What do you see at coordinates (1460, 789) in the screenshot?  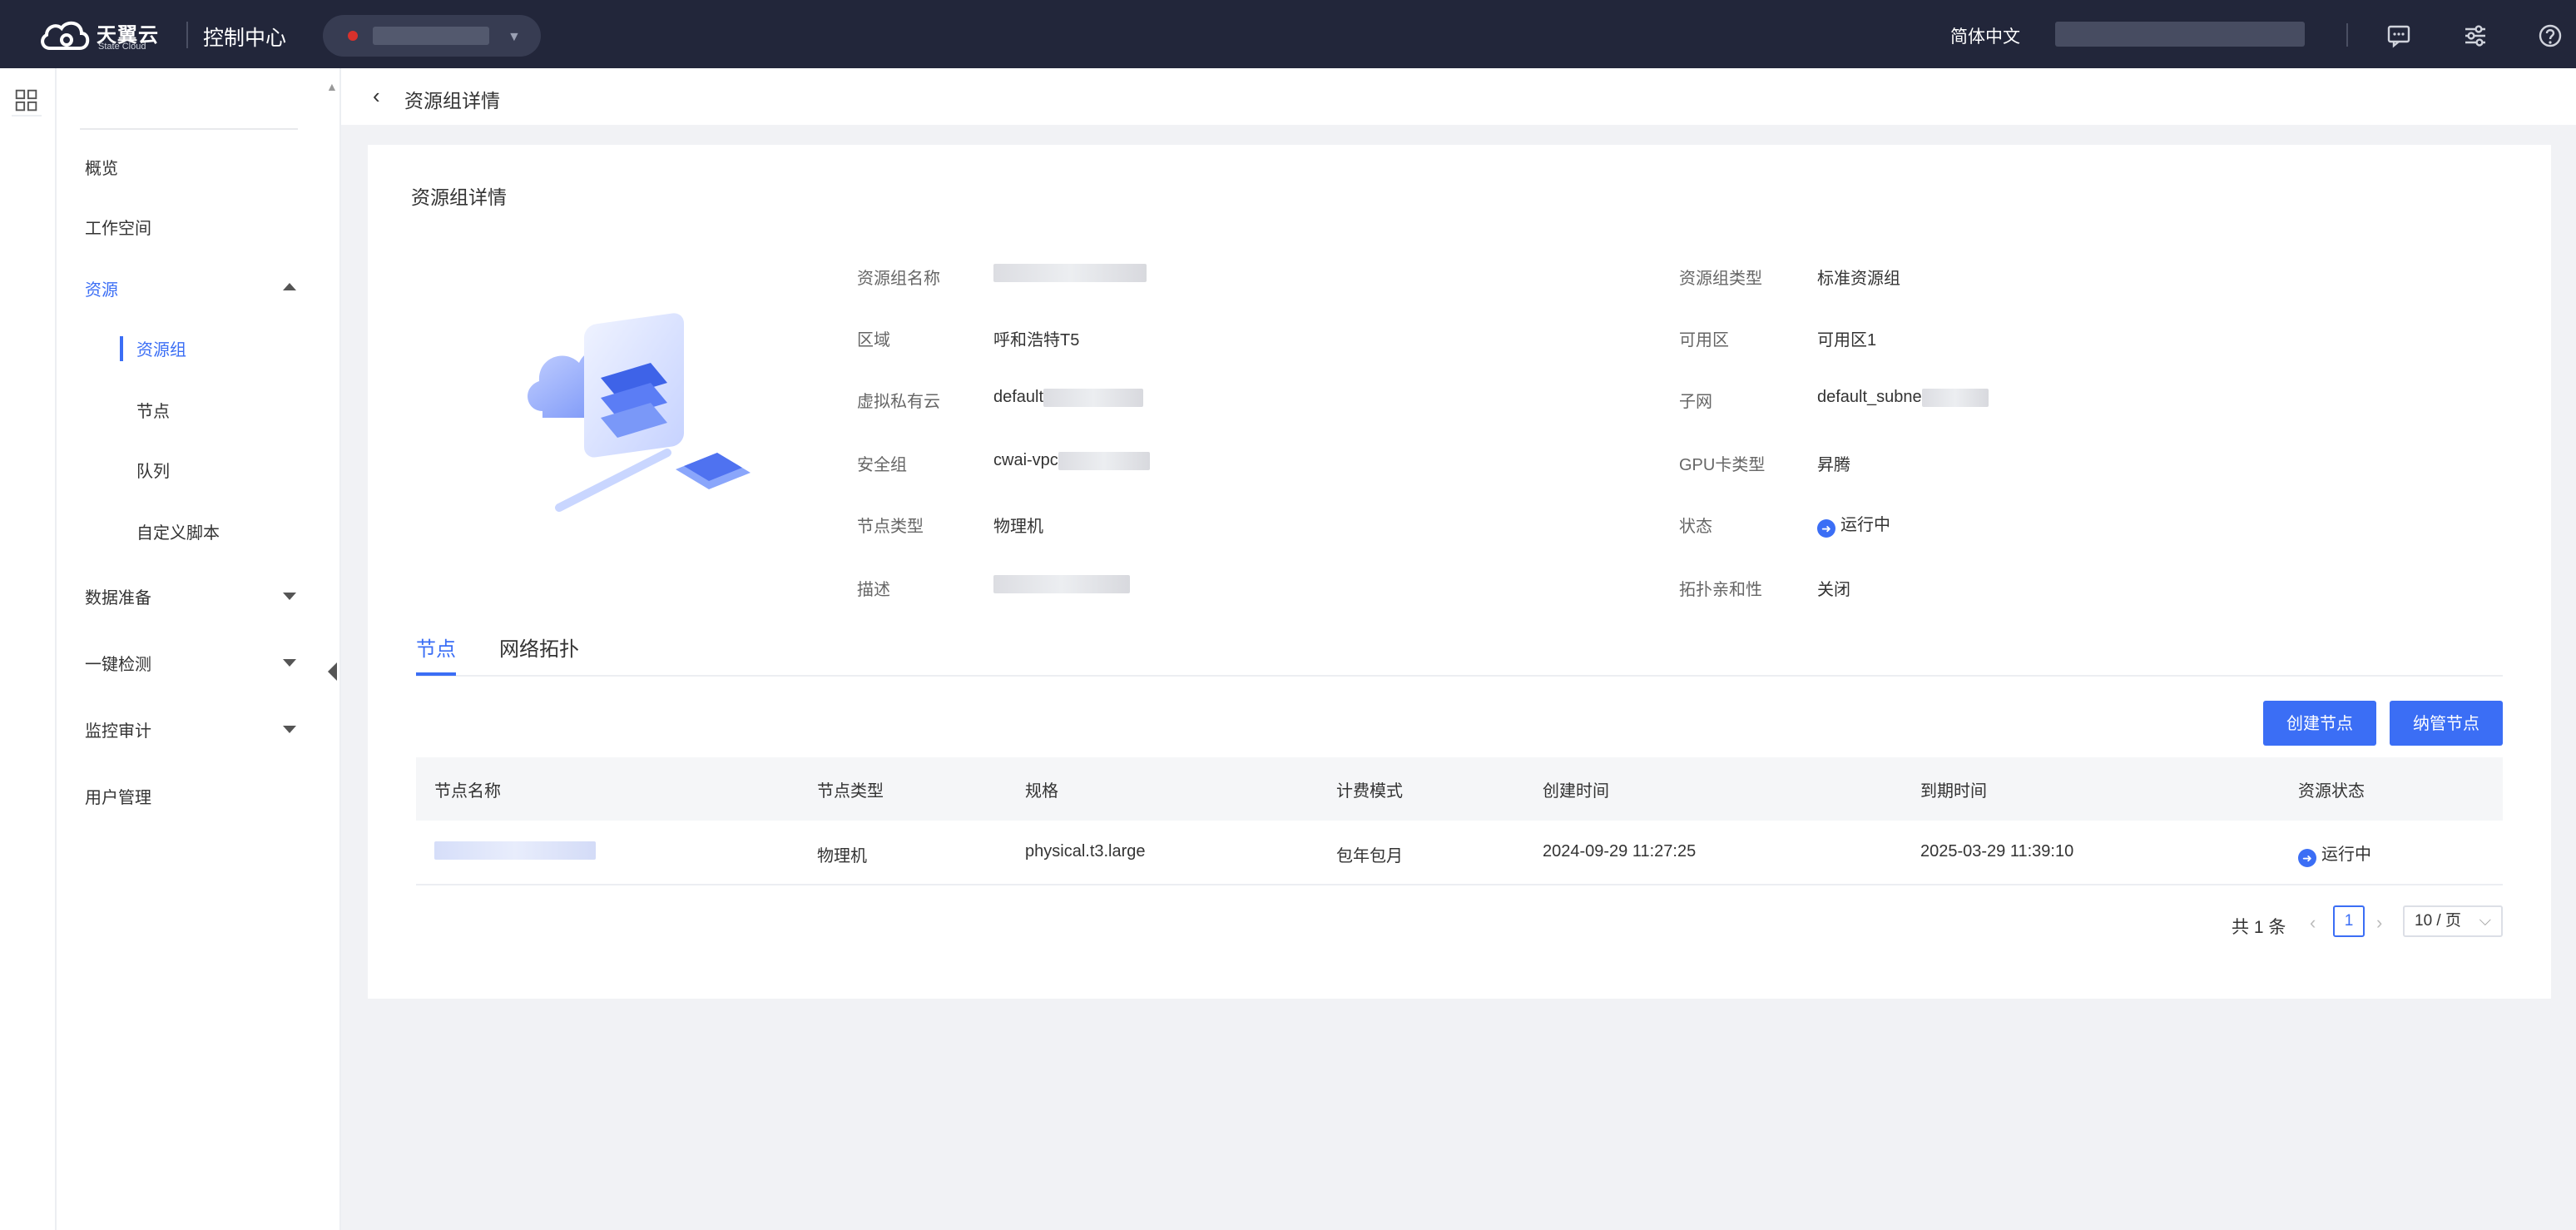 I see `table-header: 节点名称 节点类型 规格 计费模式 创建时间 到期时间 资源状态` at bounding box center [1460, 789].